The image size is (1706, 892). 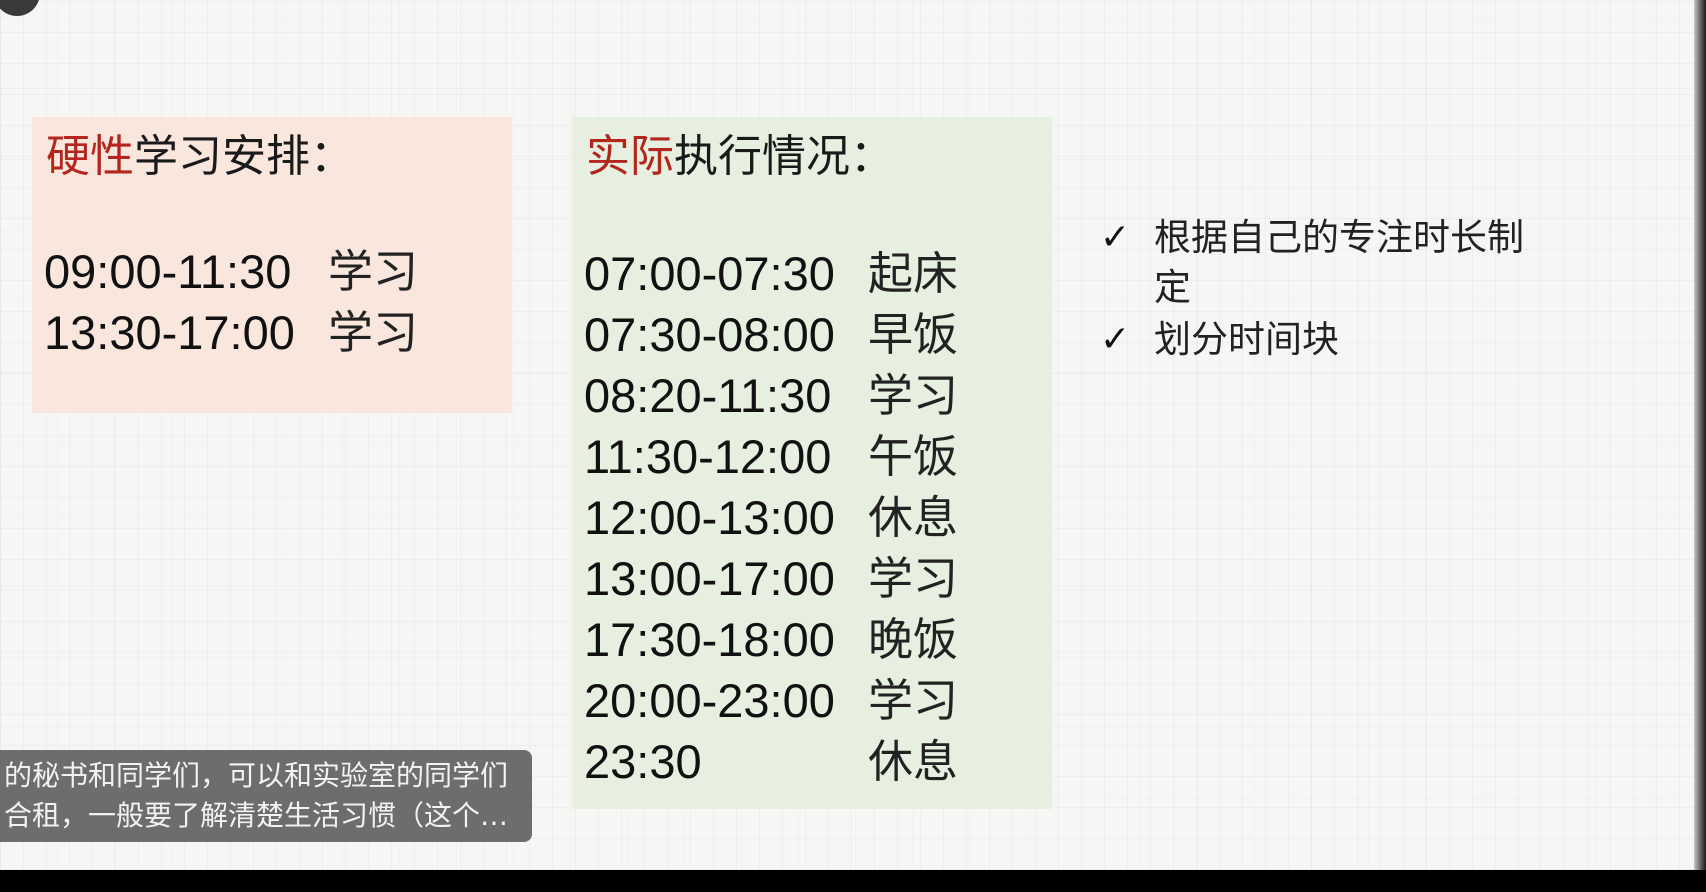 What do you see at coordinates (708, 395) in the screenshot?
I see `actual-row-time: 08:20-11:30` at bounding box center [708, 395].